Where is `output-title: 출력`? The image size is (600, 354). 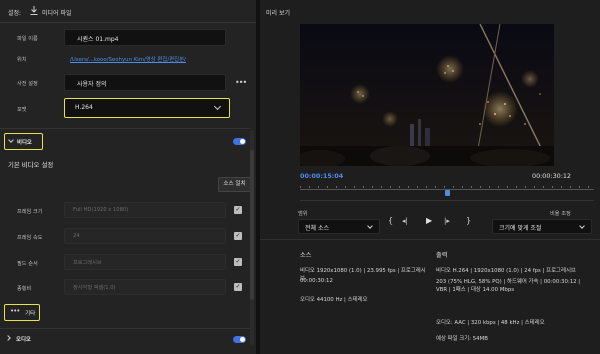
output-title: 출력 is located at coordinates (442, 255).